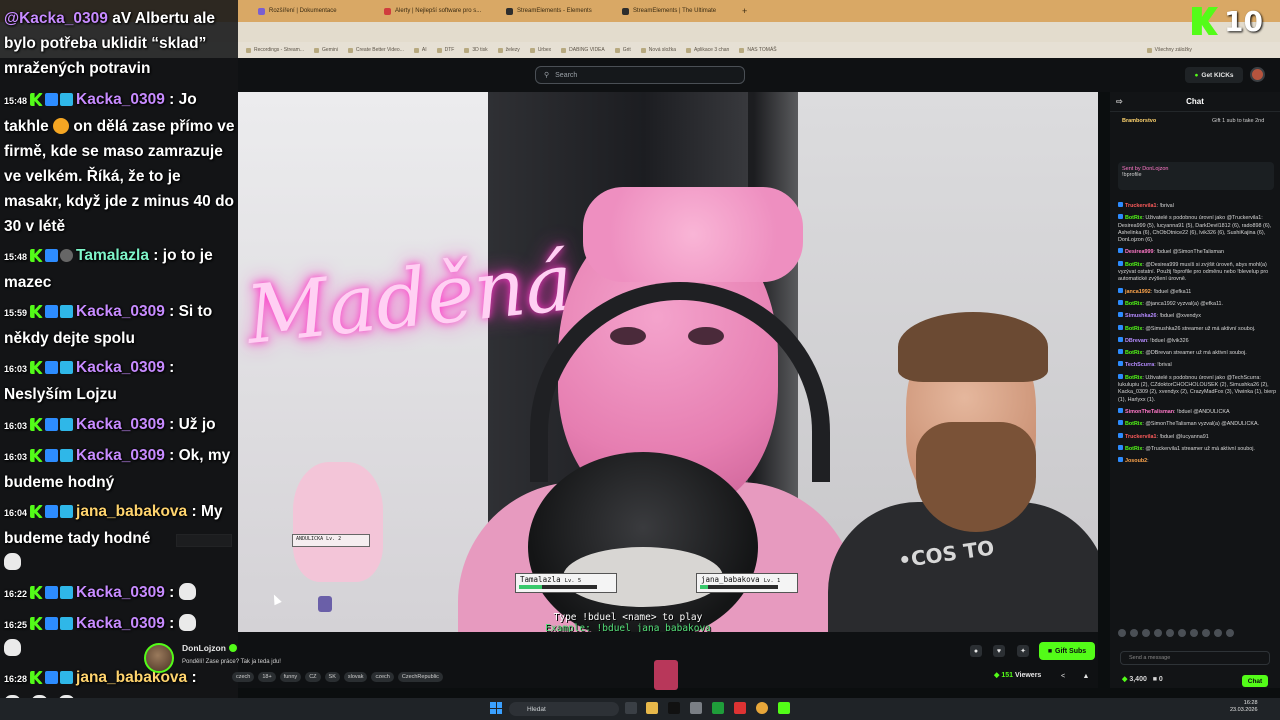  Describe the element at coordinates (475, 50) in the screenshot. I see `bookmark: 3D tisk` at that location.